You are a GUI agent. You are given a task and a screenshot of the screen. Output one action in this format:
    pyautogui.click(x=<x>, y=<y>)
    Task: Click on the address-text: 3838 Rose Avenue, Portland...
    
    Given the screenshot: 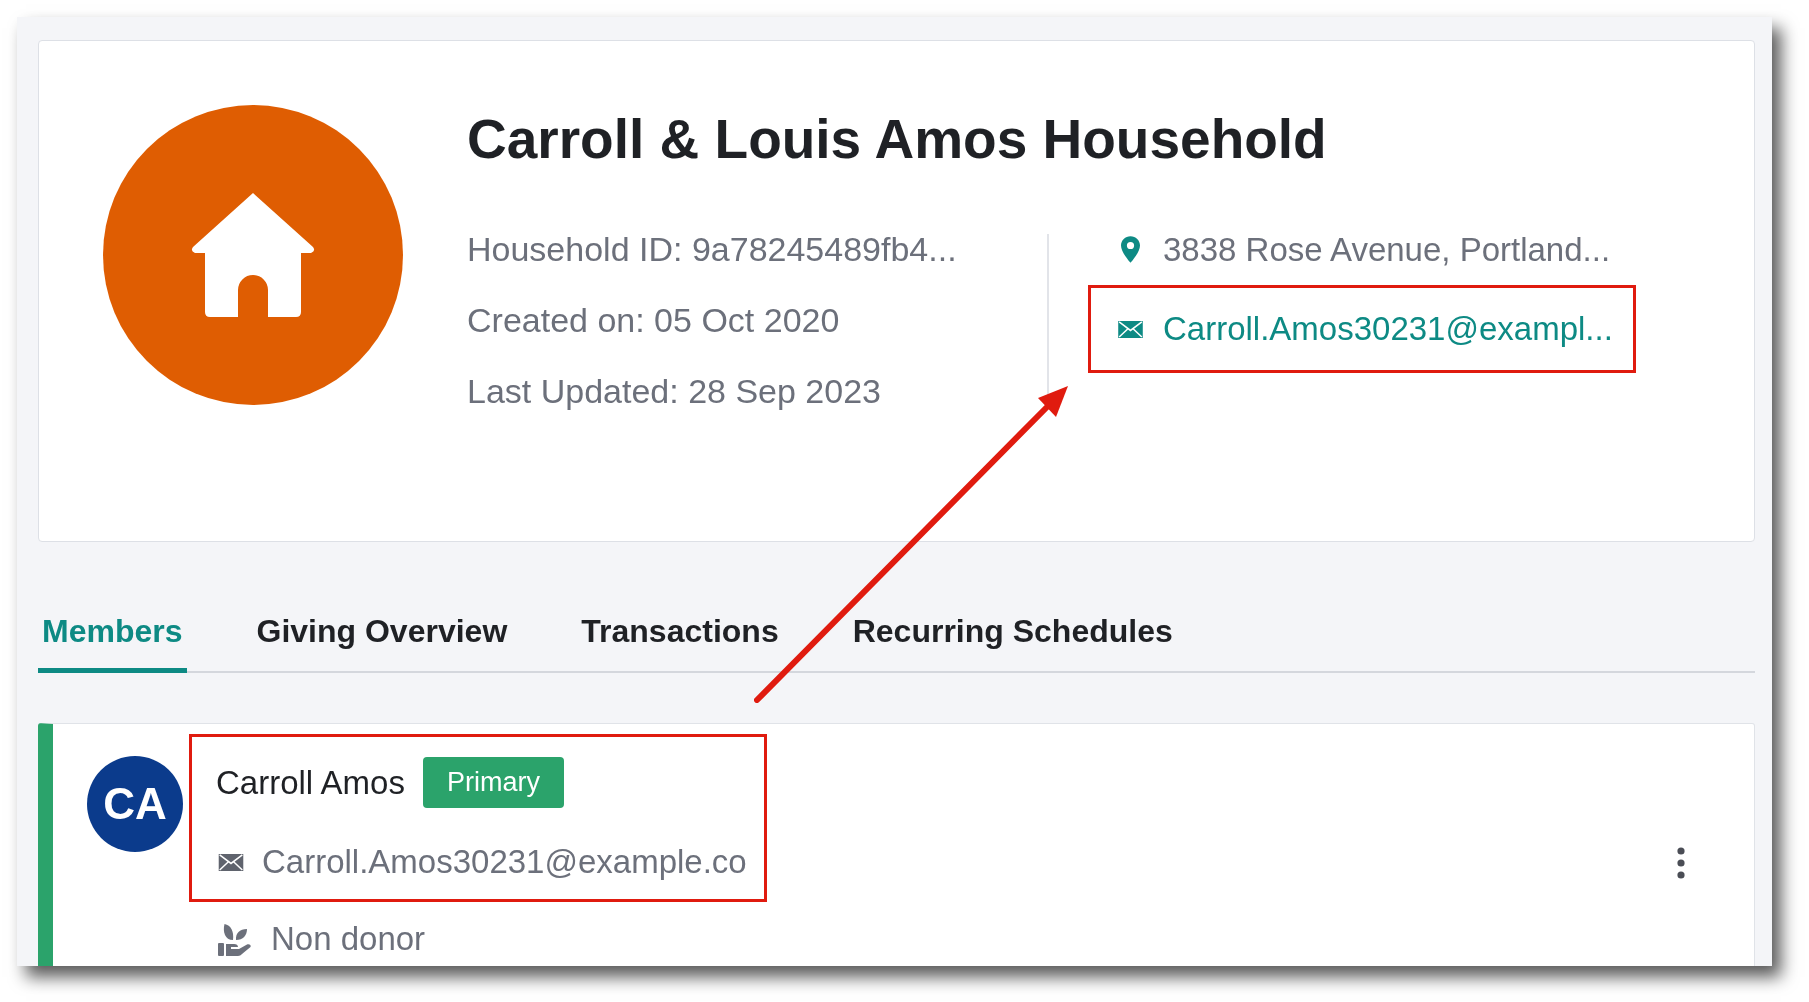 What is the action you would take?
    pyautogui.click(x=1387, y=249)
    